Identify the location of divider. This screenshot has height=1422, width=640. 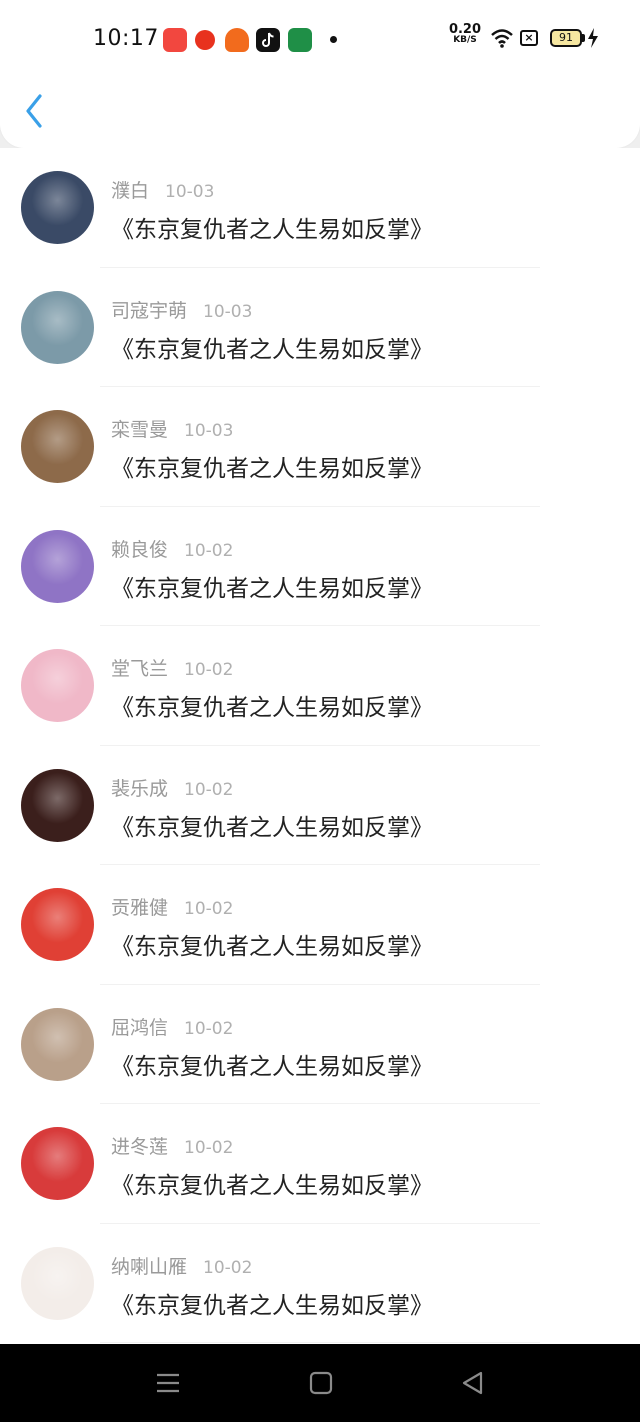
(320, 1342).